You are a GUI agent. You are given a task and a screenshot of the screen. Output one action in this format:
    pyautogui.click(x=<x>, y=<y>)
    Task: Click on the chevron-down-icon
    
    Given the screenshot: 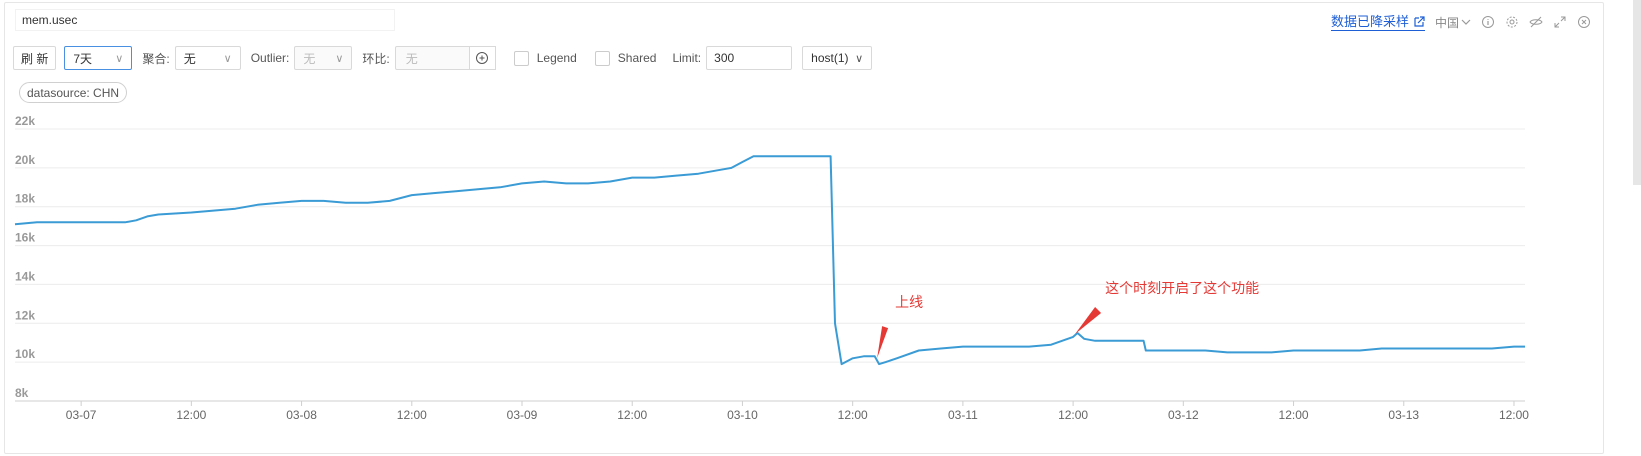 What is the action you would take?
    pyautogui.click(x=1466, y=22)
    